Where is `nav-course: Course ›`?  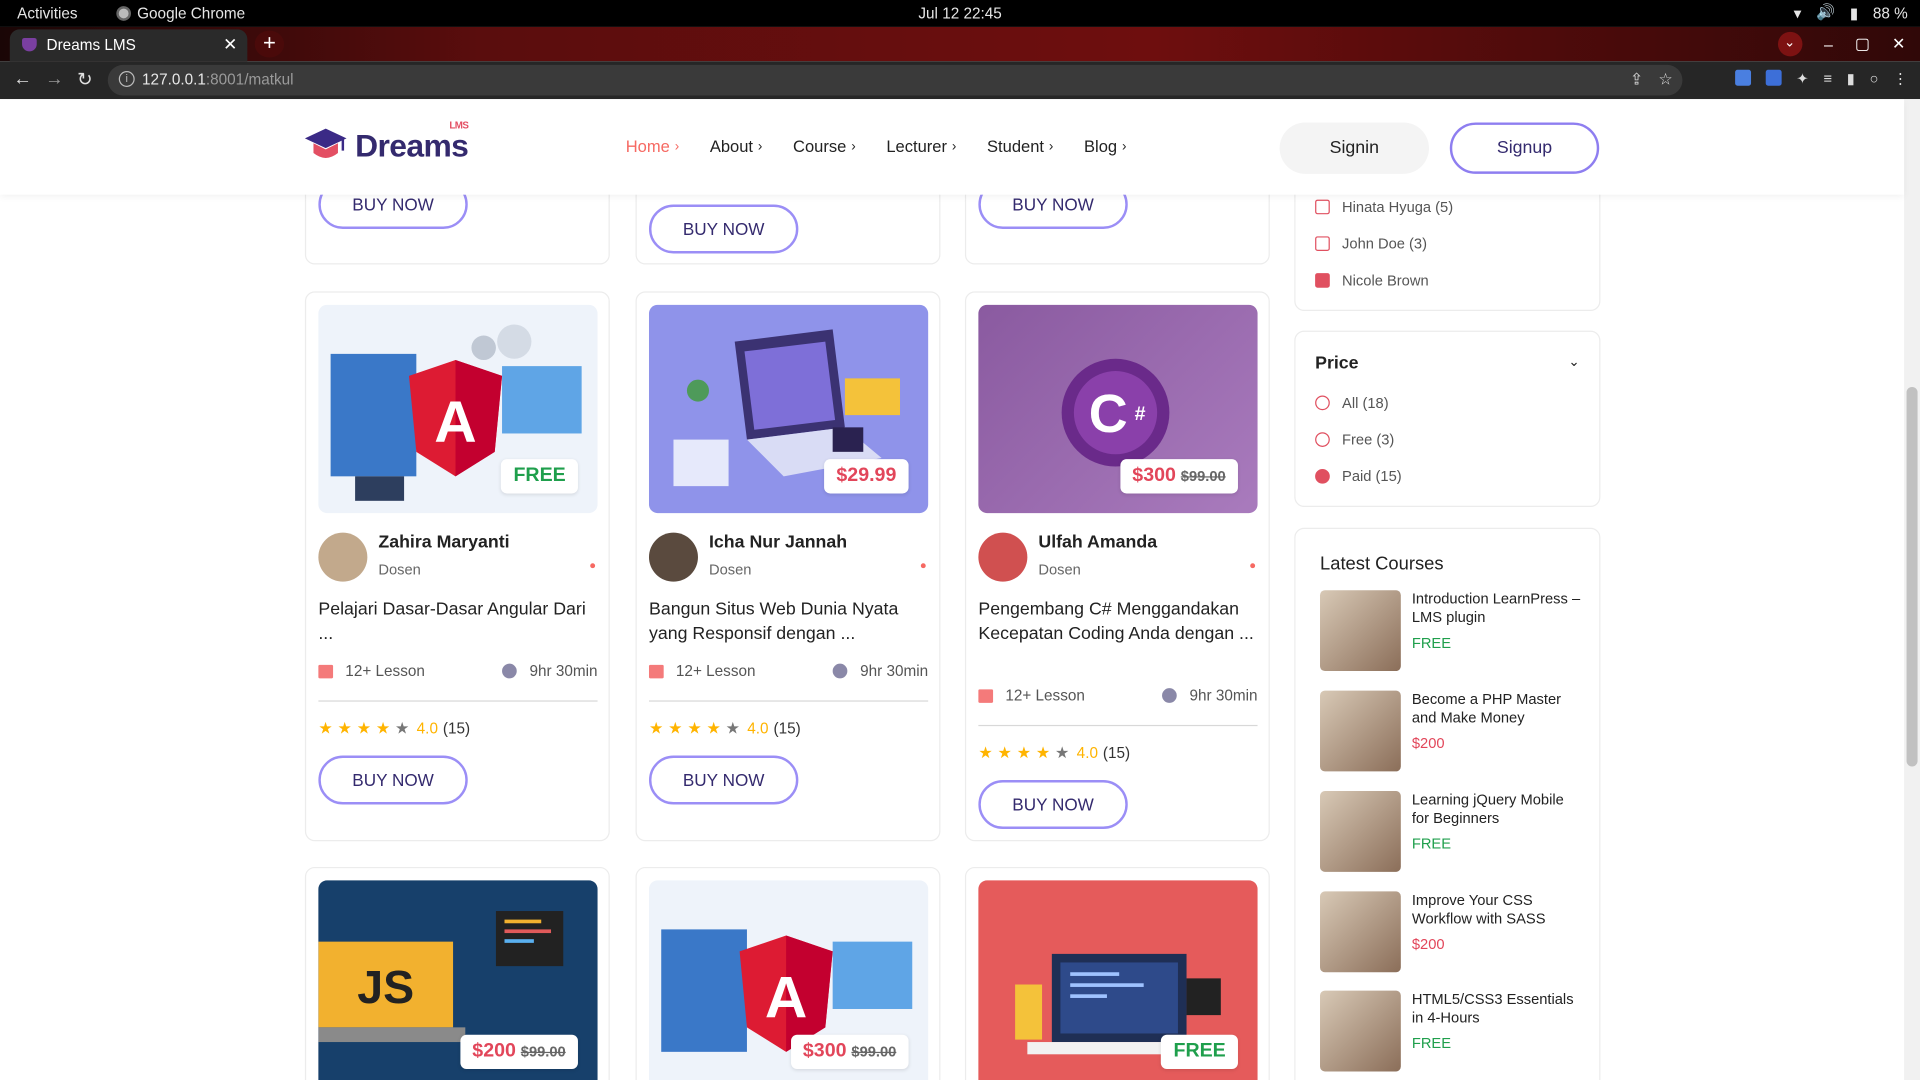 nav-course: Course › is located at coordinates (824, 146).